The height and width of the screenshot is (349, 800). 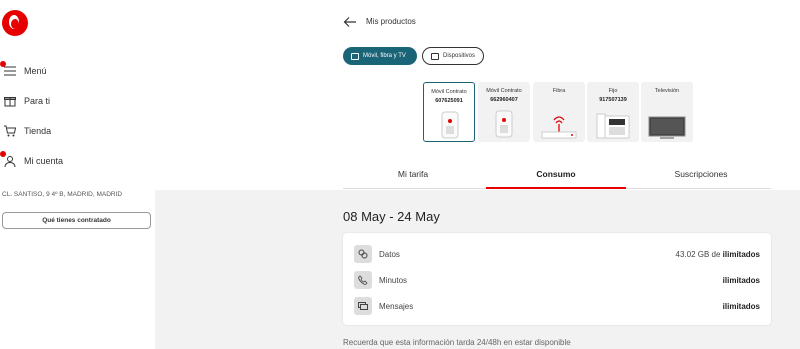 What do you see at coordinates (435, 56) in the screenshot?
I see `device-icon` at bounding box center [435, 56].